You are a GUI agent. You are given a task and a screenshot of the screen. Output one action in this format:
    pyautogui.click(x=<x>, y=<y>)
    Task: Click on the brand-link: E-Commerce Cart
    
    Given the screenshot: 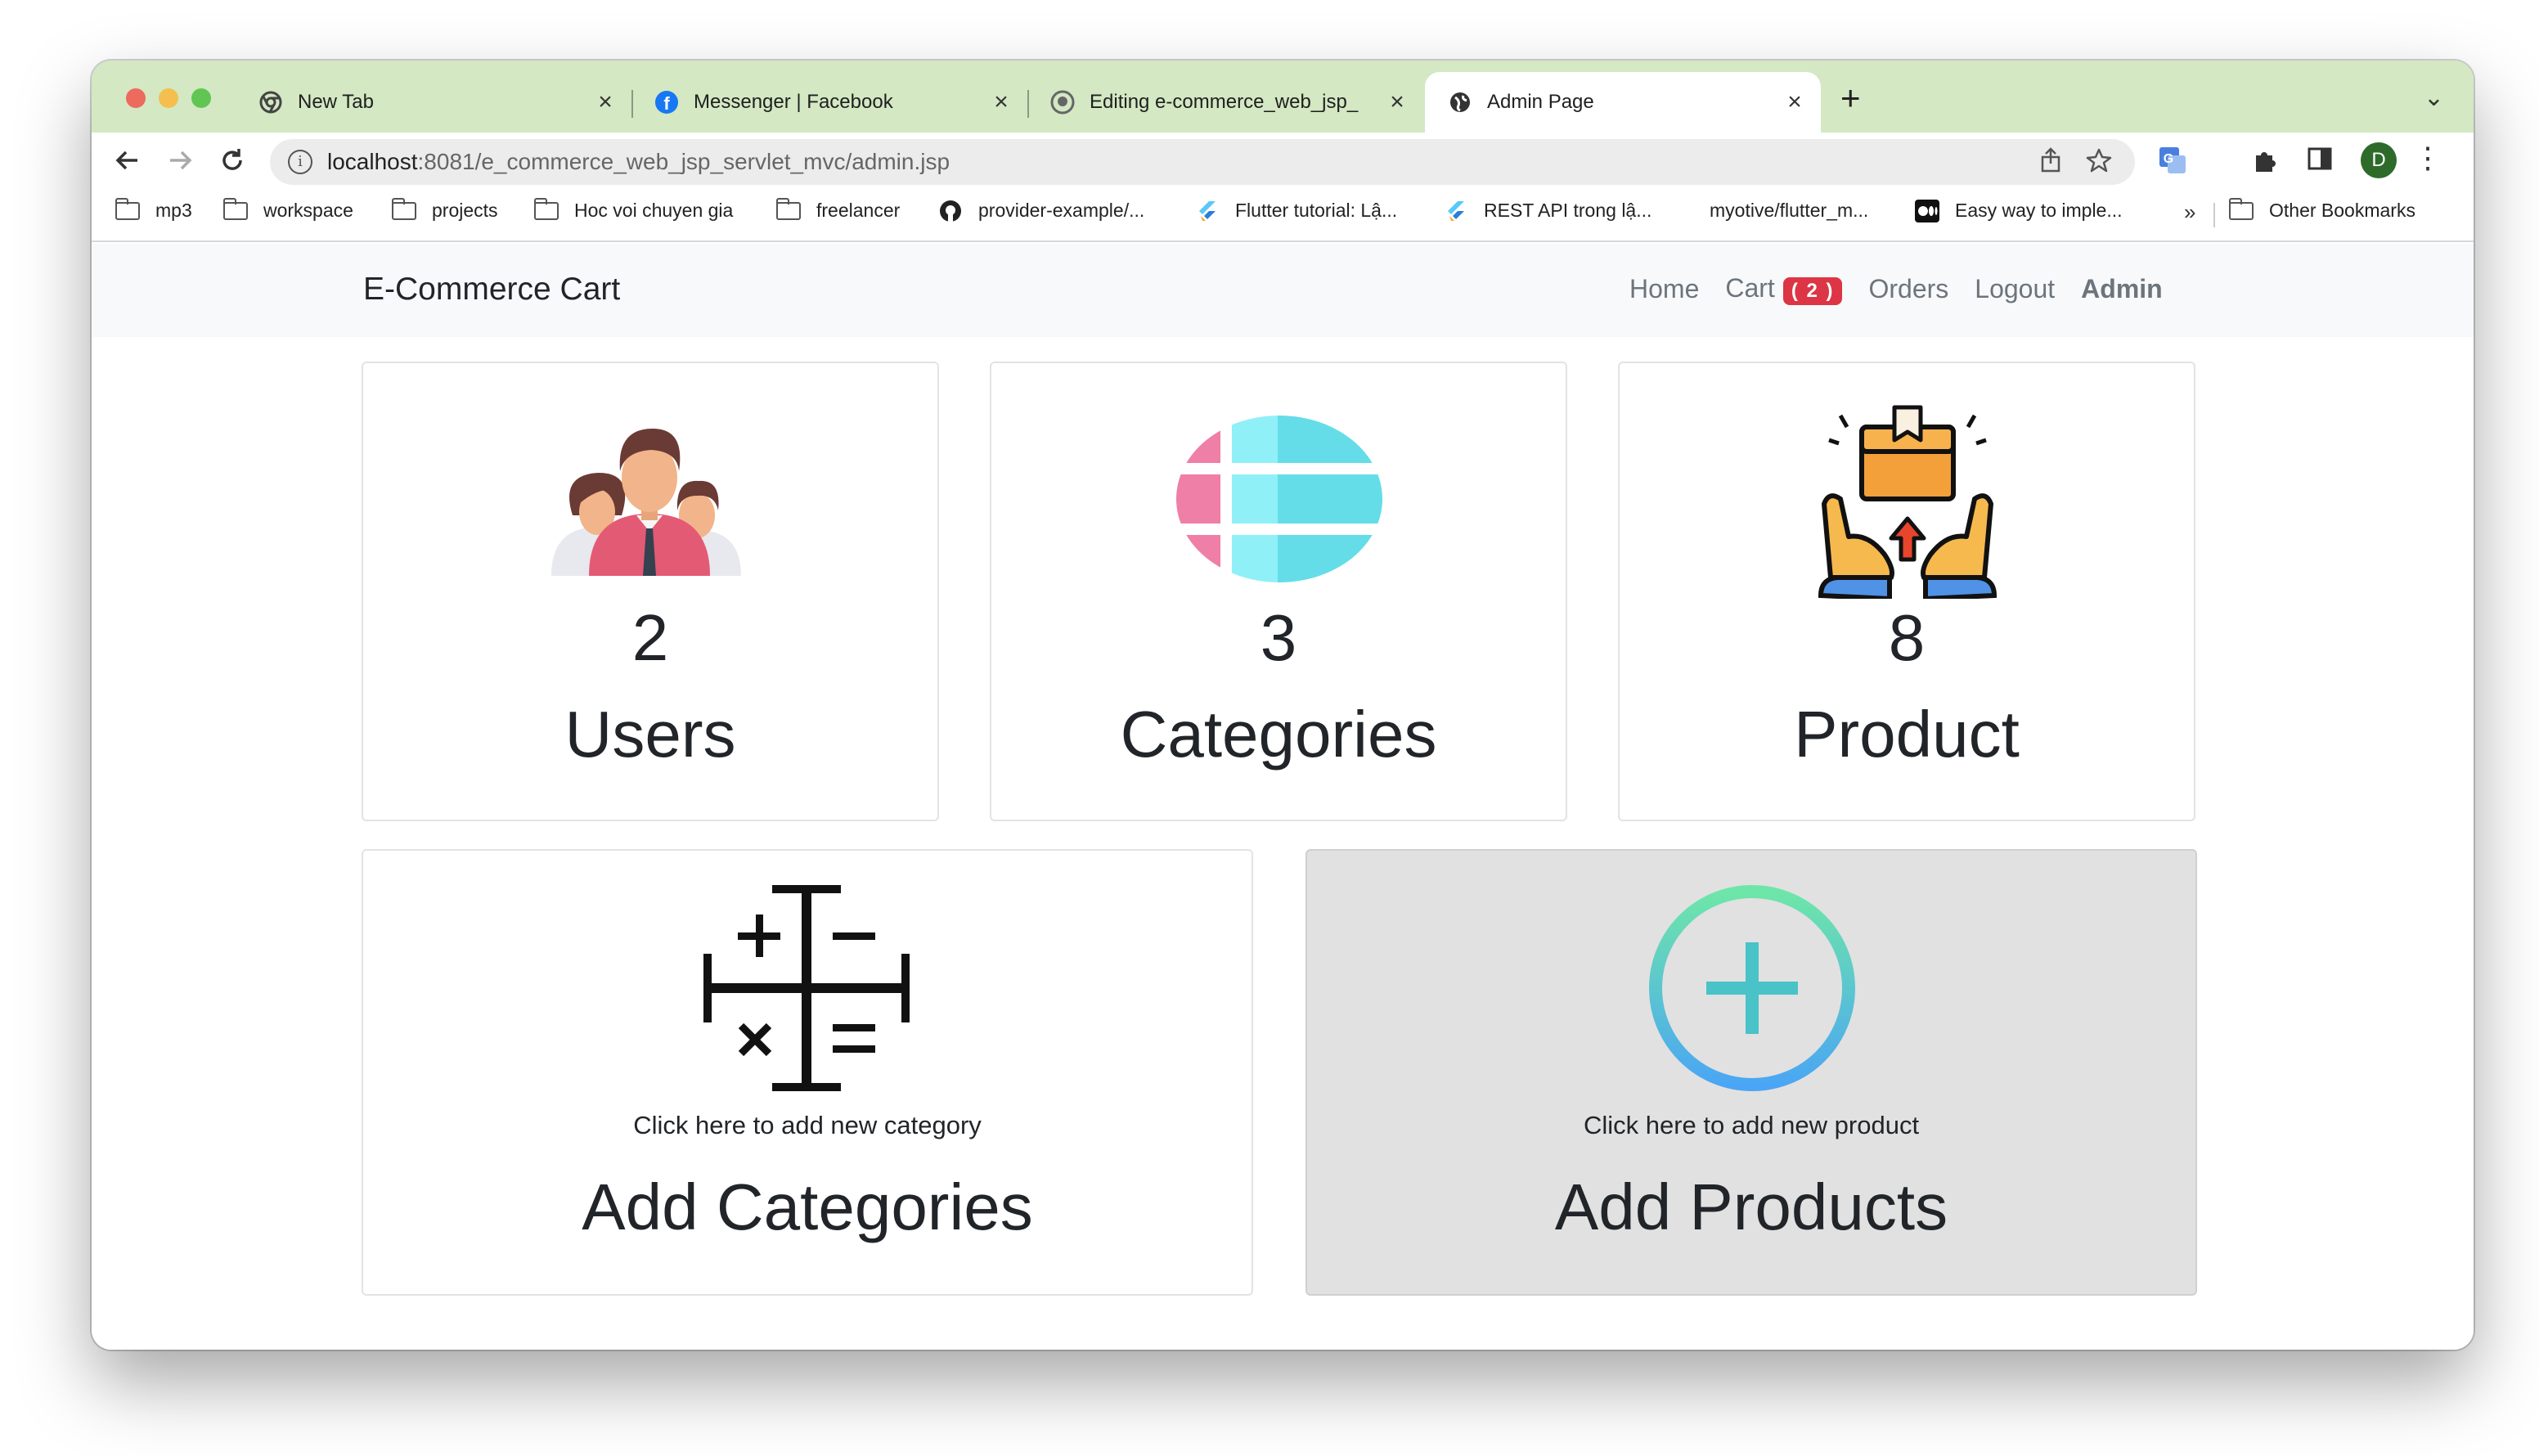 What is the action you would take?
    pyautogui.click(x=491, y=290)
    